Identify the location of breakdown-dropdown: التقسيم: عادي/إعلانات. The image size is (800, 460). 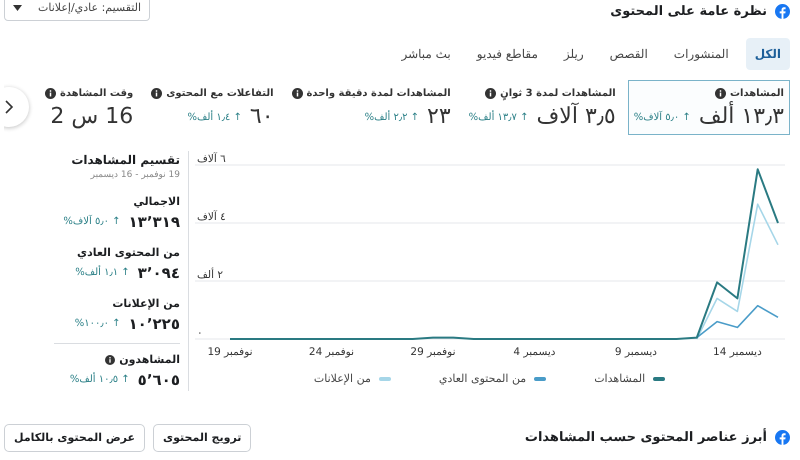
(77, 10).